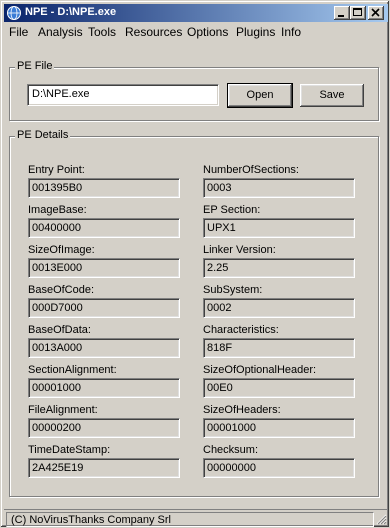  What do you see at coordinates (233, 290) in the screenshot?
I see `subsystem-label: SubSystem:` at bounding box center [233, 290].